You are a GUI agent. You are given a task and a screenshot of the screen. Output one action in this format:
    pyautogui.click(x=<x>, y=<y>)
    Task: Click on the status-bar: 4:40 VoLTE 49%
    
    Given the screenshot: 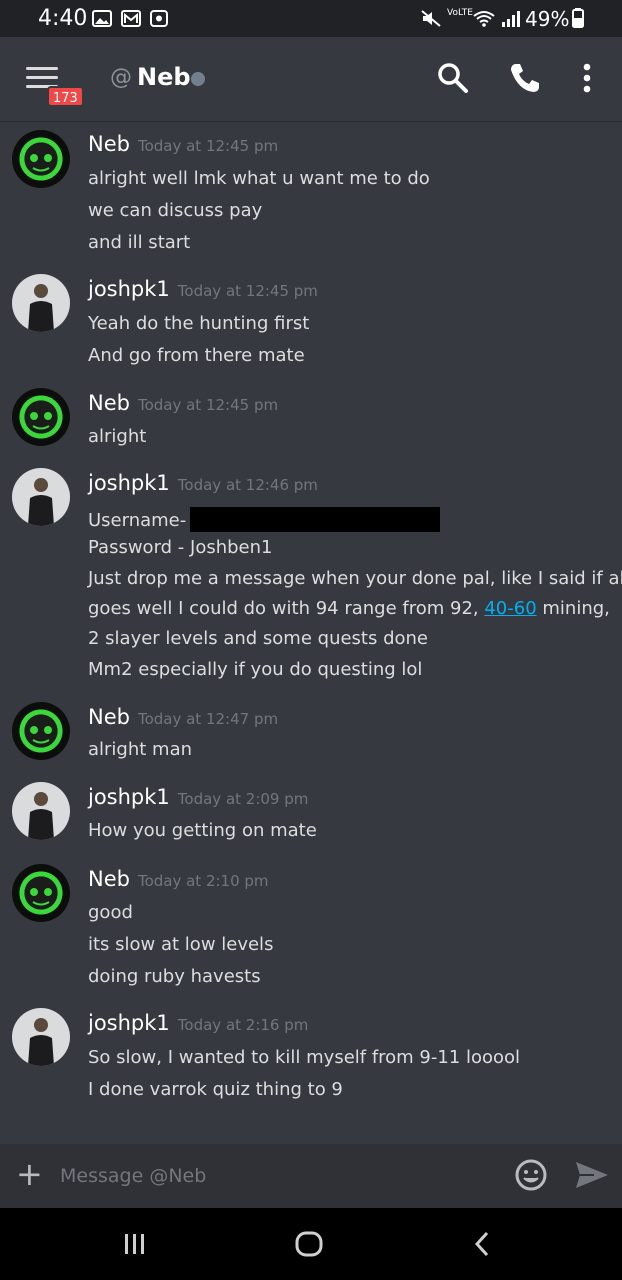 What is the action you would take?
    pyautogui.click(x=311, y=18)
    